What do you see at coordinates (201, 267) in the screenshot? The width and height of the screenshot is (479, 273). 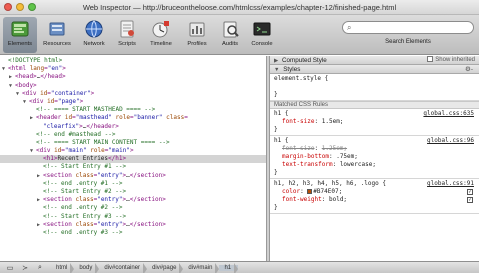 I see `breadcrumb-item: div#main` at bounding box center [201, 267].